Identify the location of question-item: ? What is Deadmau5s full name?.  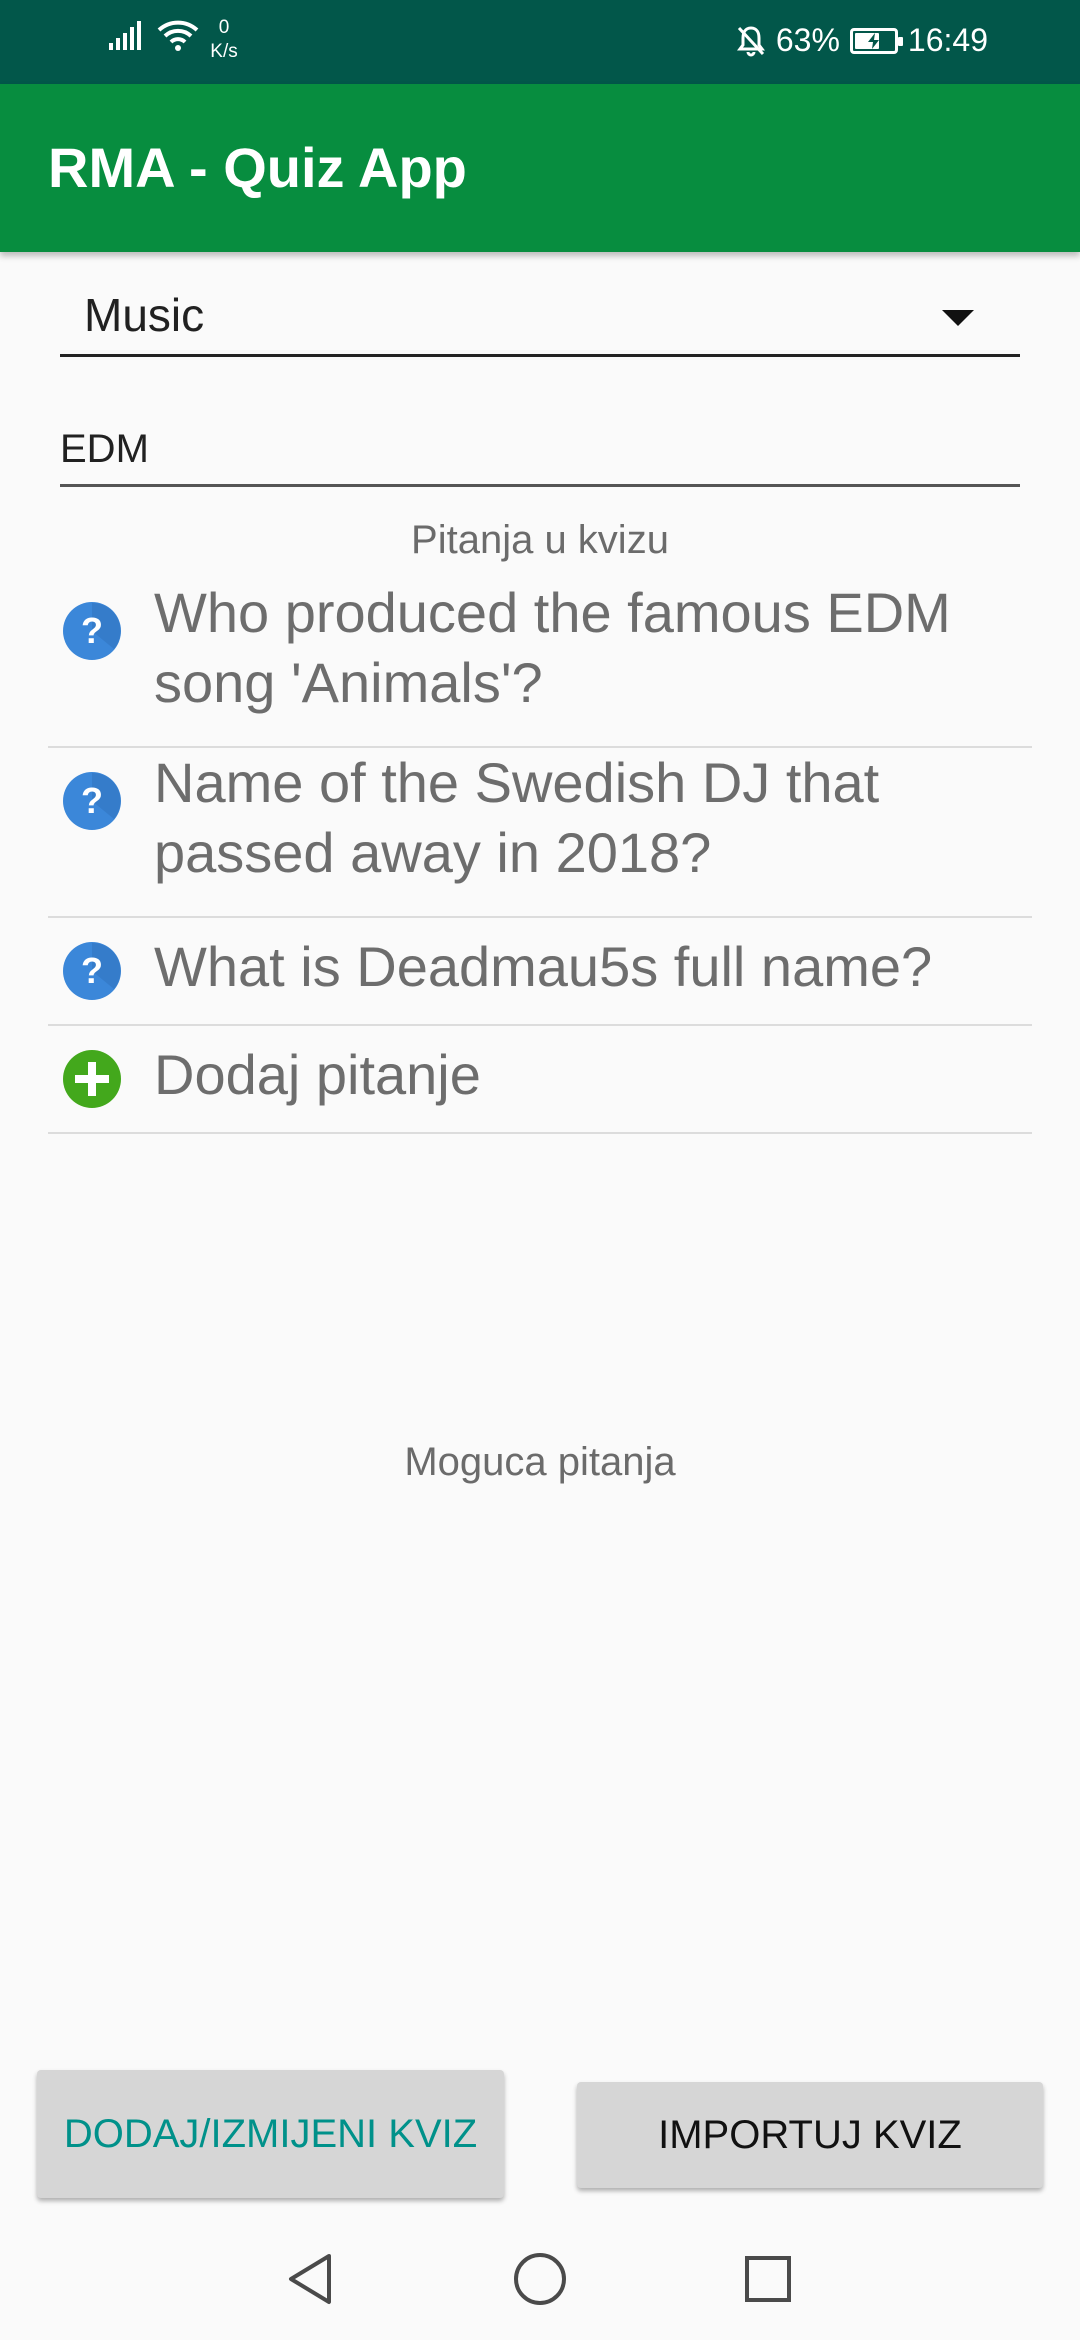
(540, 972).